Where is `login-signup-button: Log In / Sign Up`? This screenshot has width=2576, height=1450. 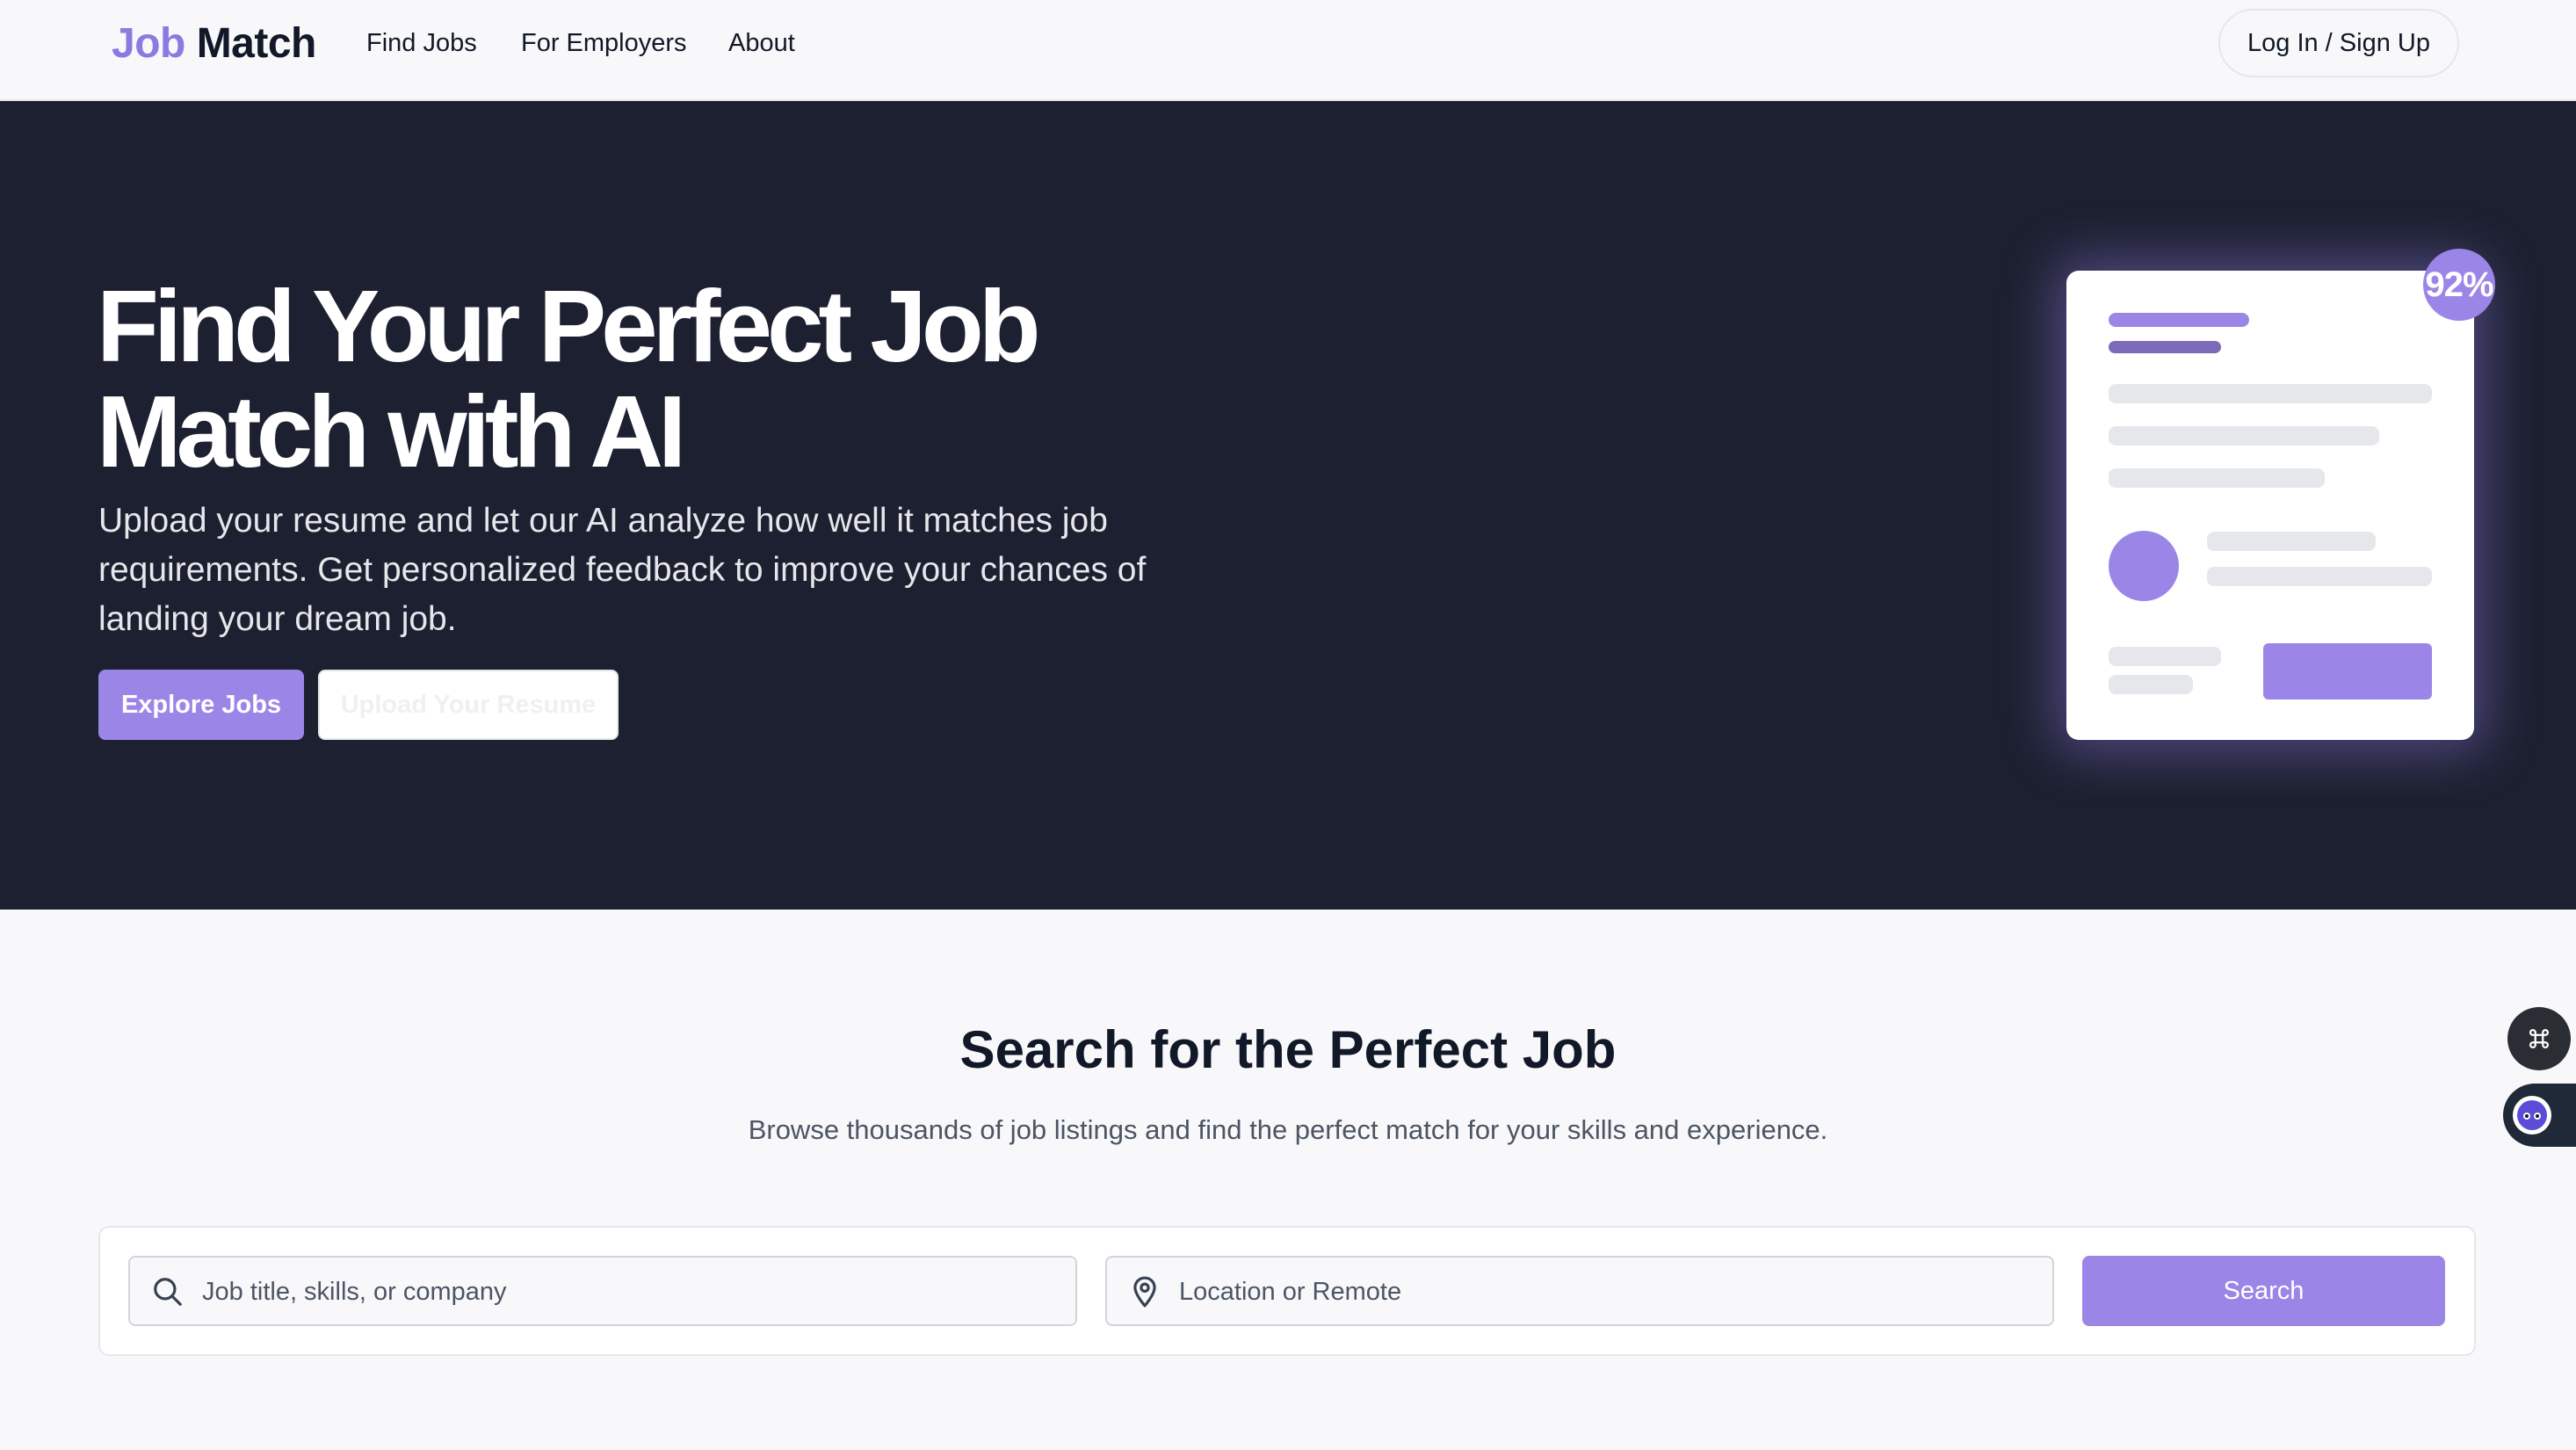 login-signup-button: Log In / Sign Up is located at coordinates (2338, 43).